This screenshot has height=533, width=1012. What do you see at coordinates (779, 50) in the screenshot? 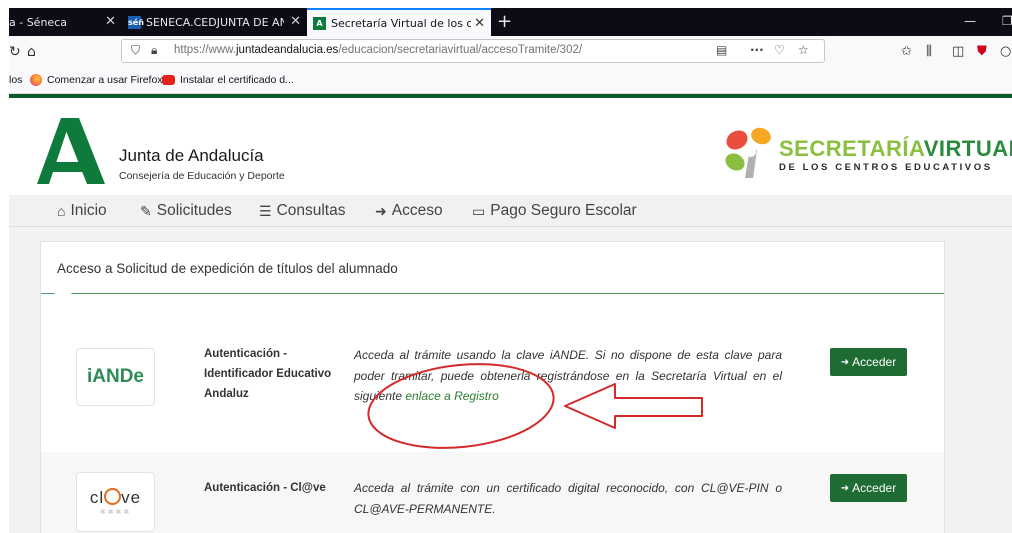
I see `pocket-icon: ♡` at bounding box center [779, 50].